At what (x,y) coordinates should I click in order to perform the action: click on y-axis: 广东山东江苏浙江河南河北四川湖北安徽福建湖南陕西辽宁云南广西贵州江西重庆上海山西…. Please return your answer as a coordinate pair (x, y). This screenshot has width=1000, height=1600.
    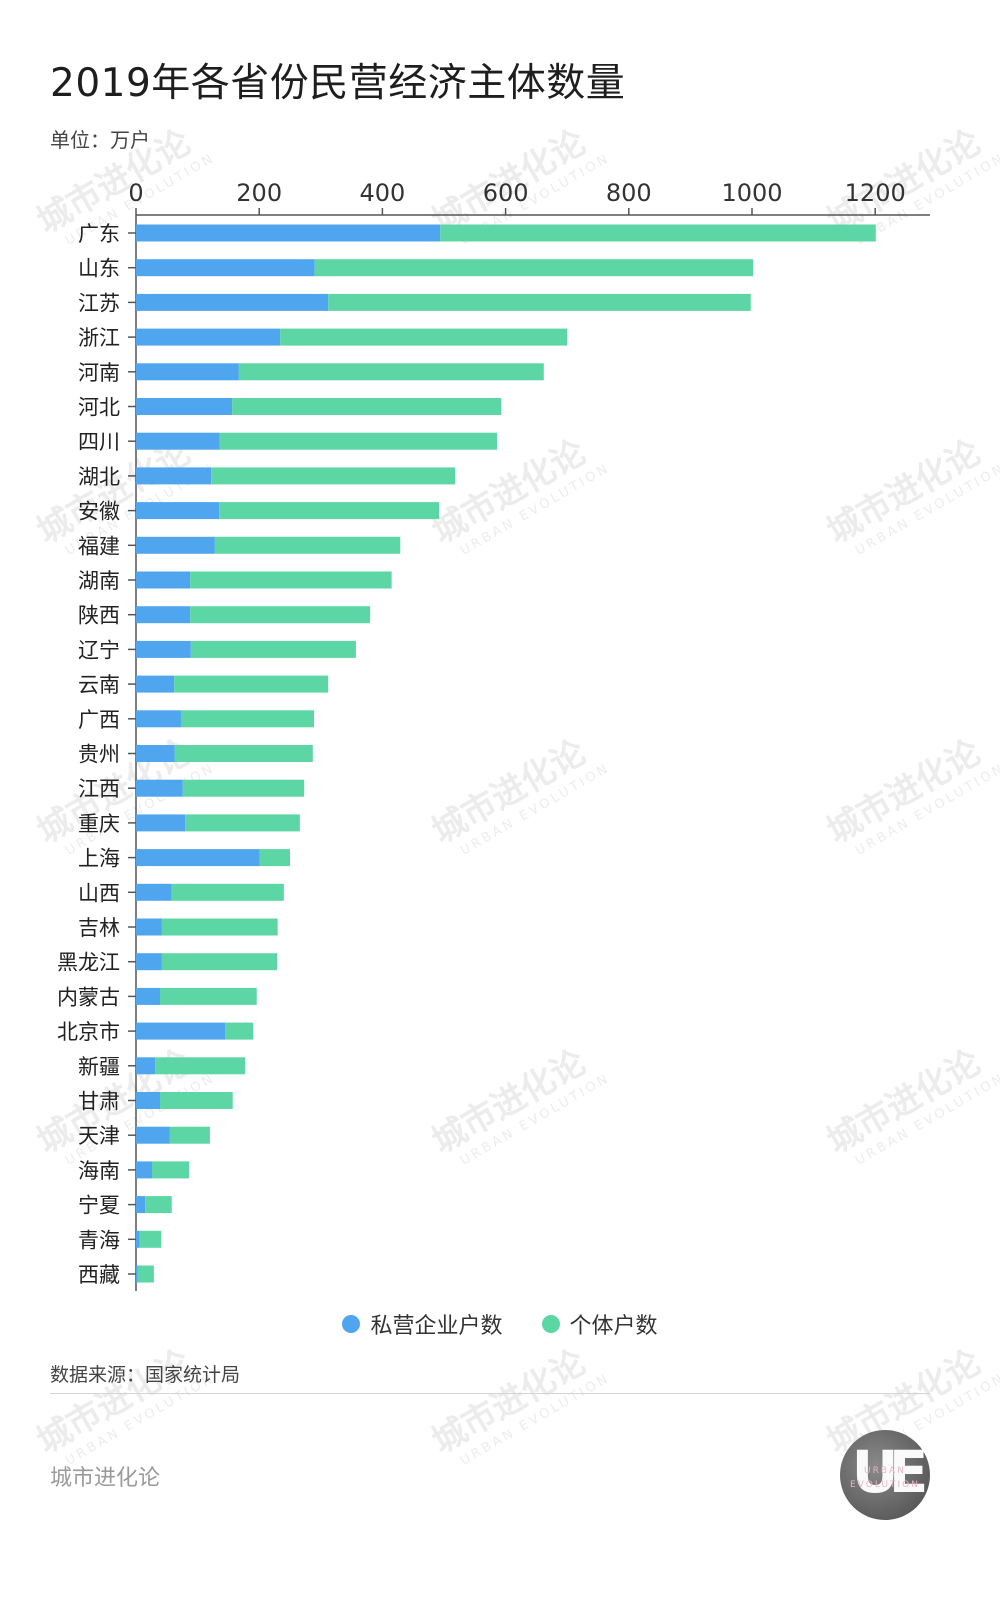
    Looking at the image, I should click on (97, 753).